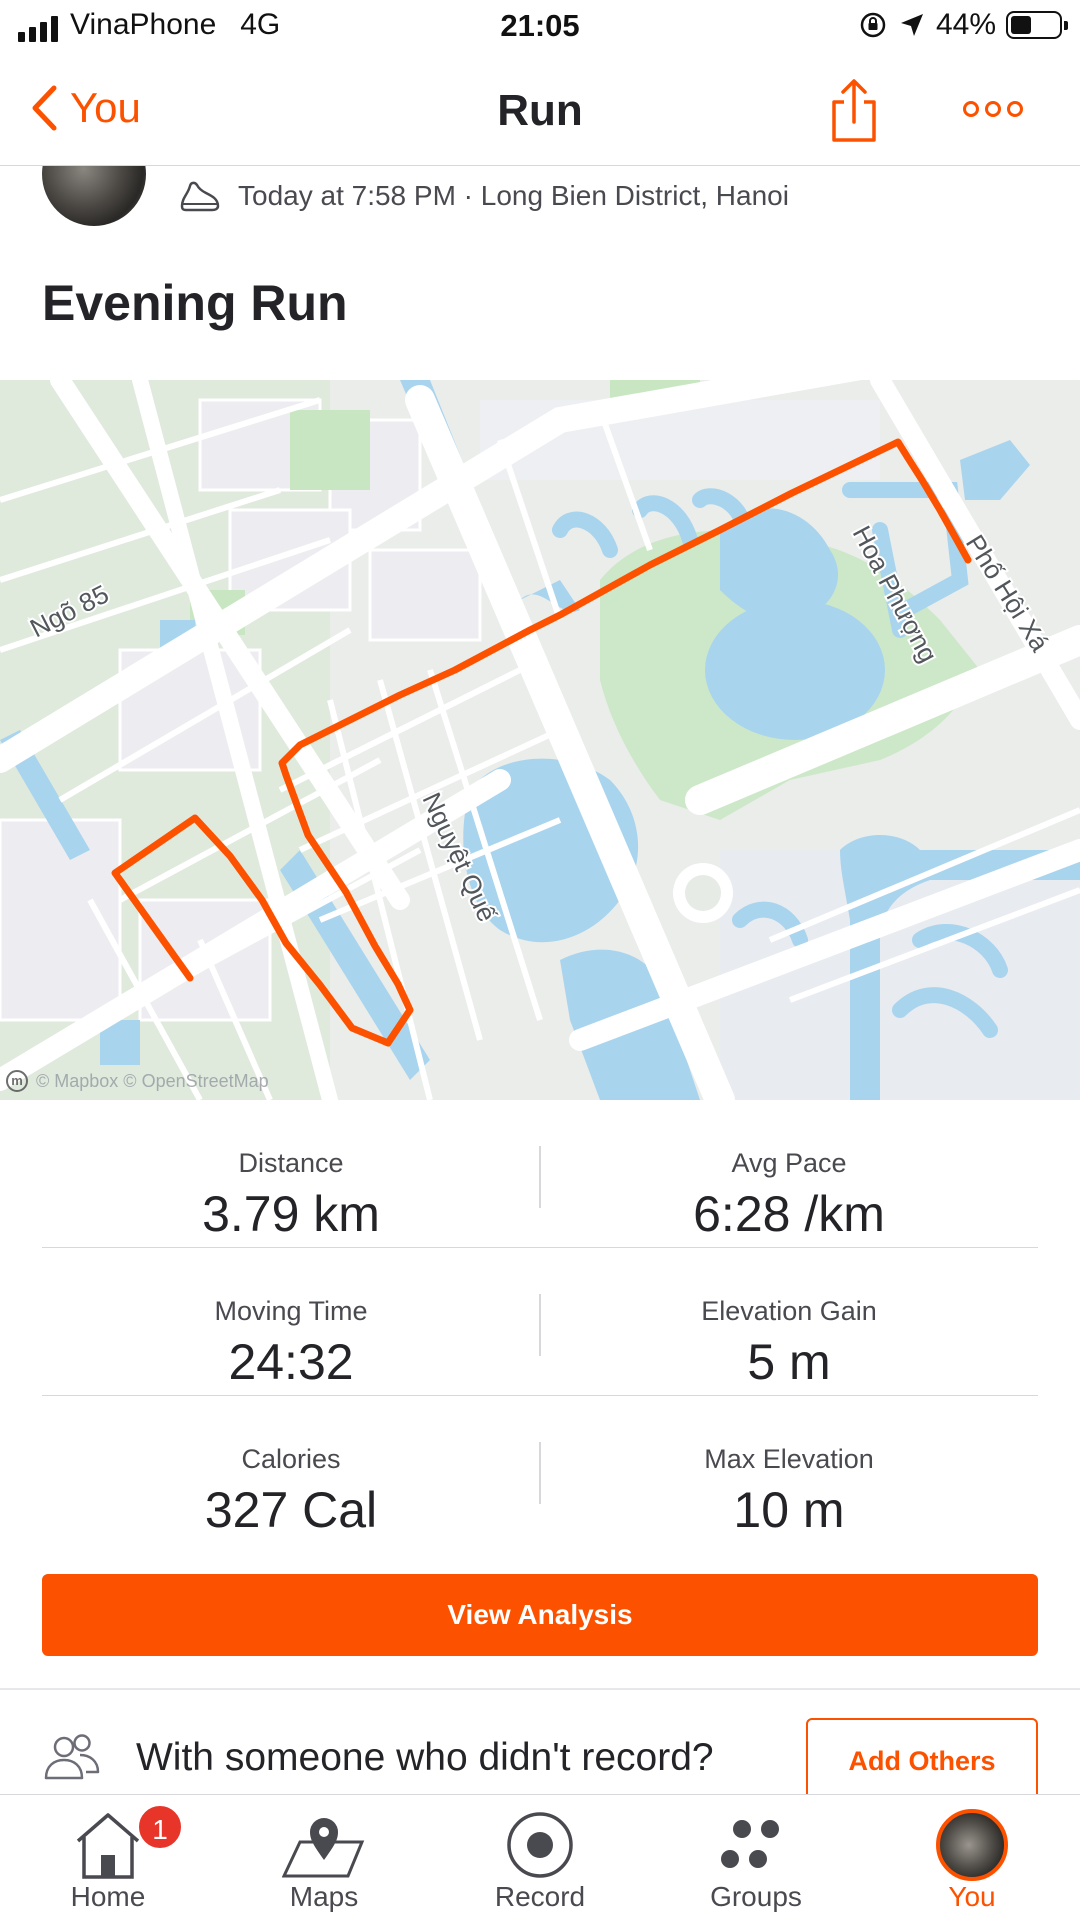 This screenshot has height=1920, width=1080. I want to click on stat-distance: Distance 3.79 km, so click(291, 1171).